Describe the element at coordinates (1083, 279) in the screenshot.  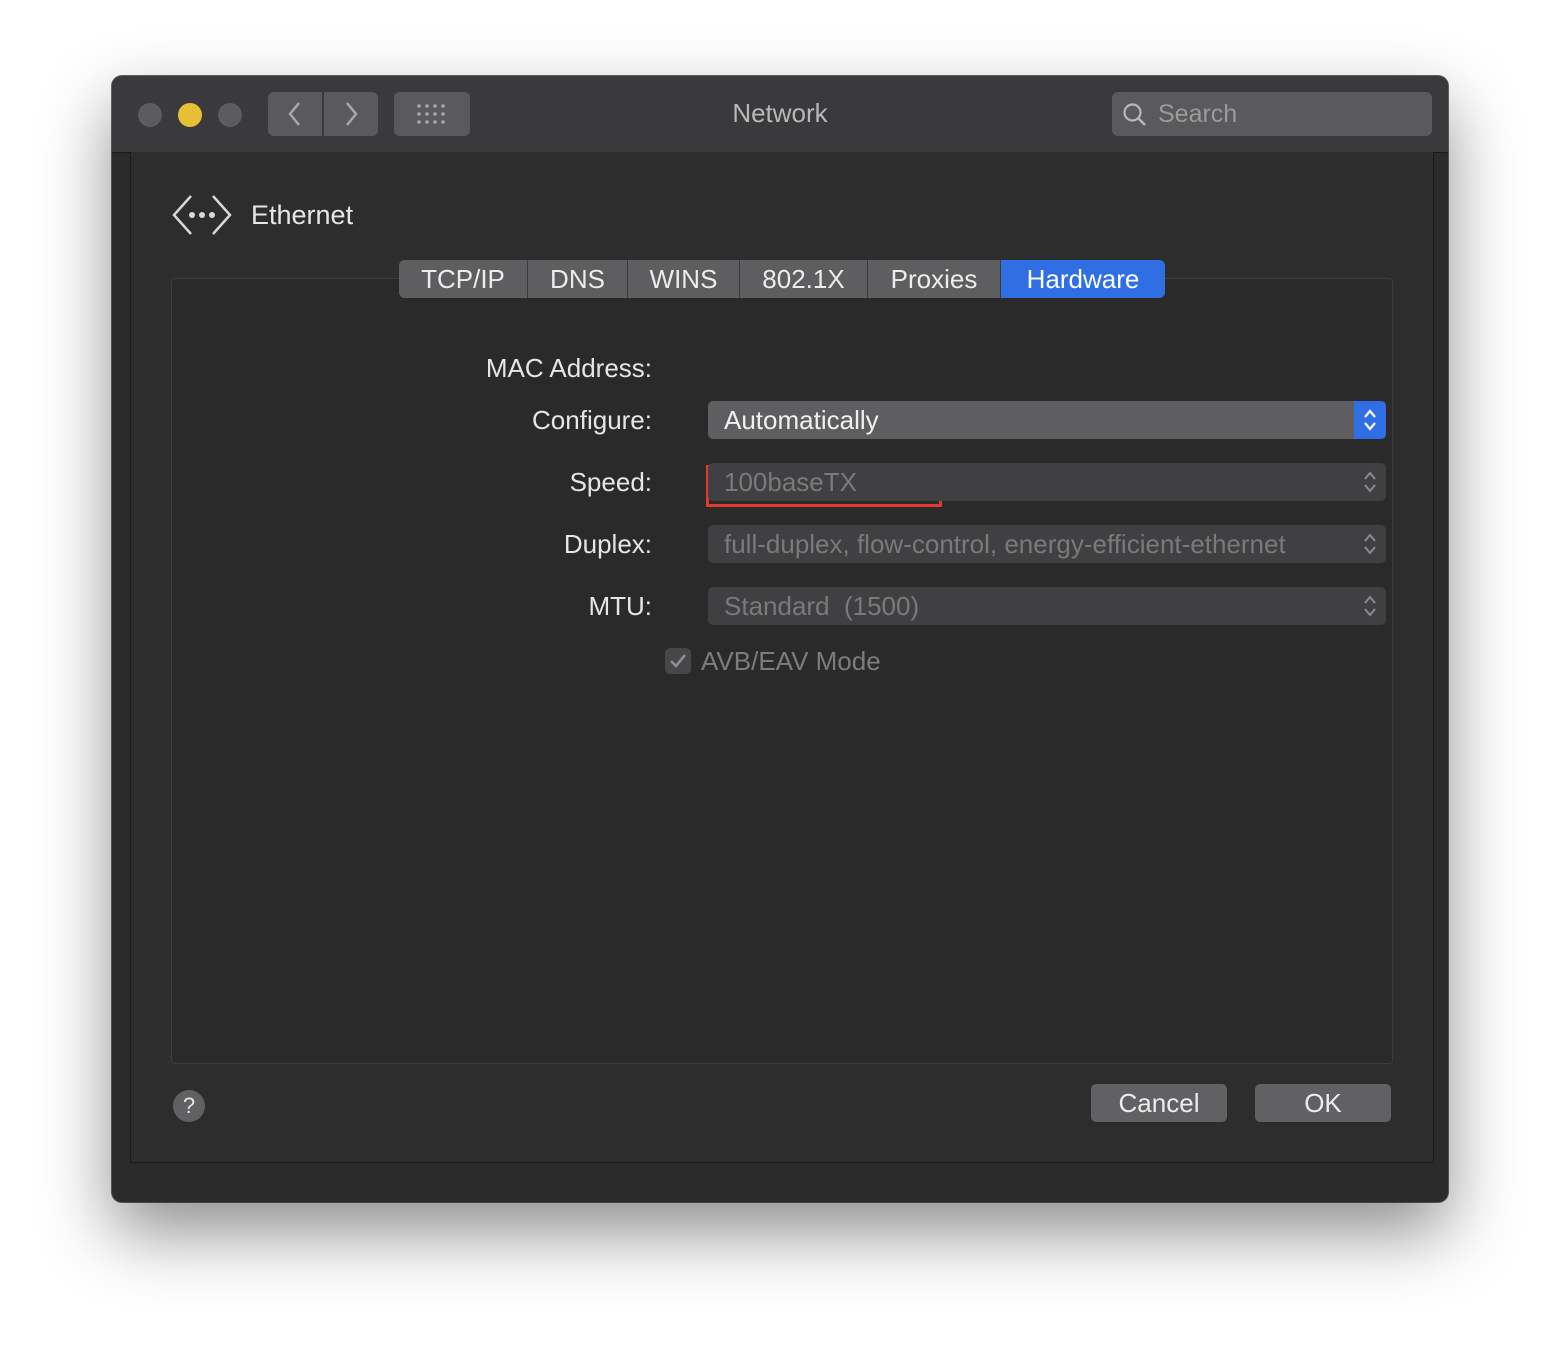
I see `tab-hardware: Hardware` at that location.